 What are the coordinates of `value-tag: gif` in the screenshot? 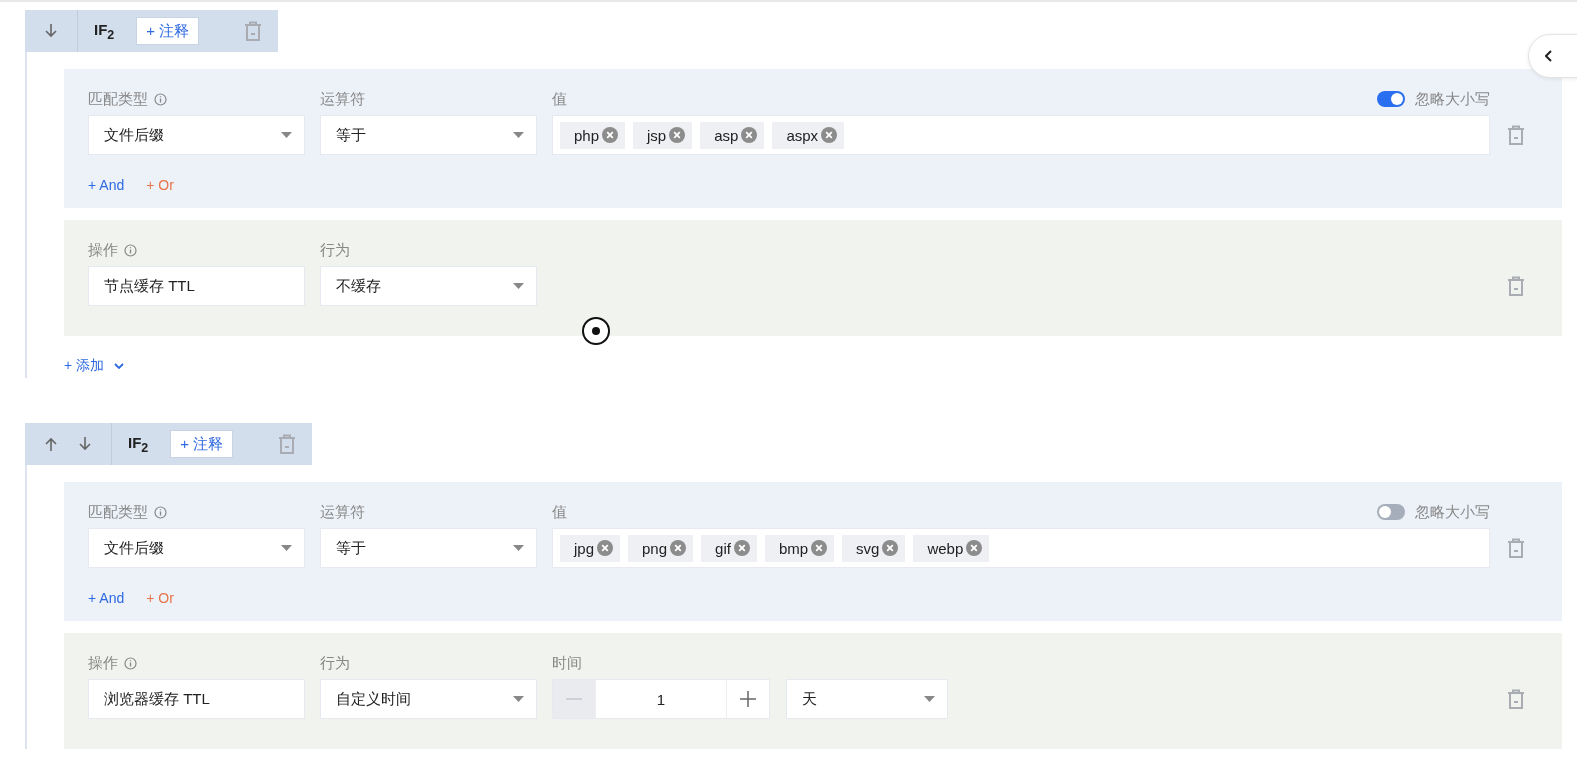 It's located at (729, 548).